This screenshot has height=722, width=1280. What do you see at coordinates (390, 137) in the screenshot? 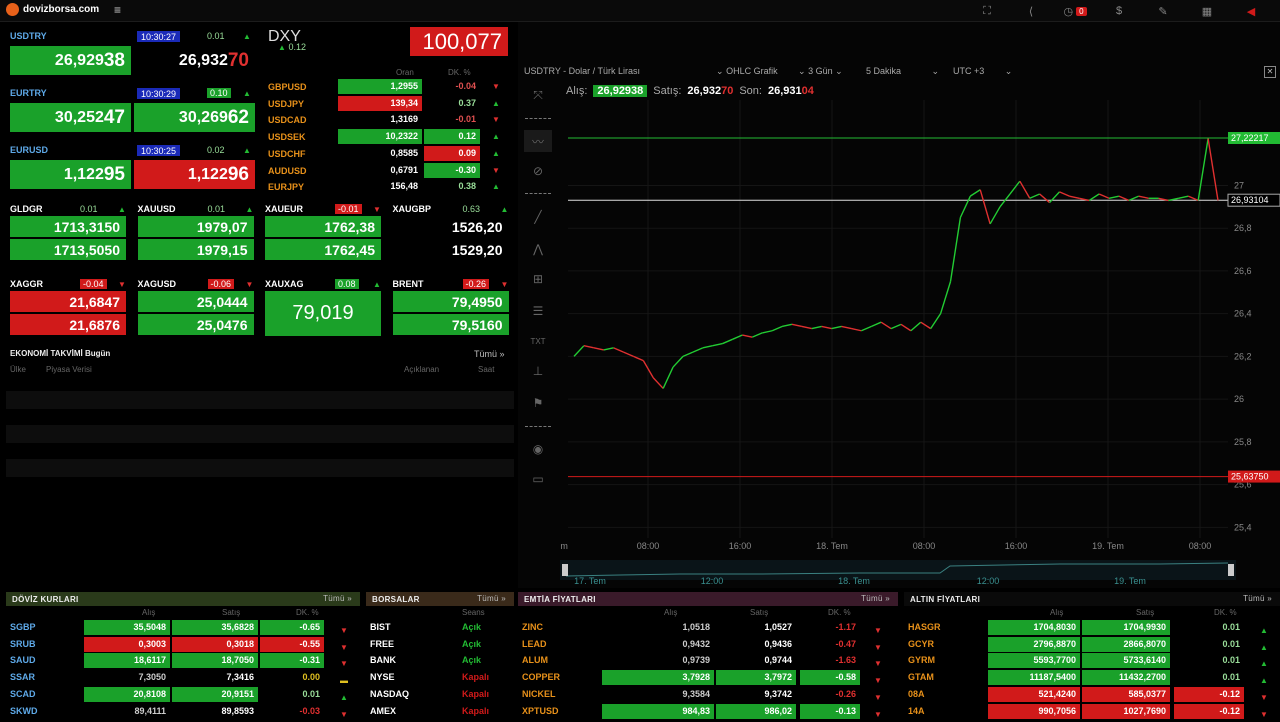
I see `cross-row: USDSEK 10,2322 0.12 ▲` at bounding box center [390, 137].